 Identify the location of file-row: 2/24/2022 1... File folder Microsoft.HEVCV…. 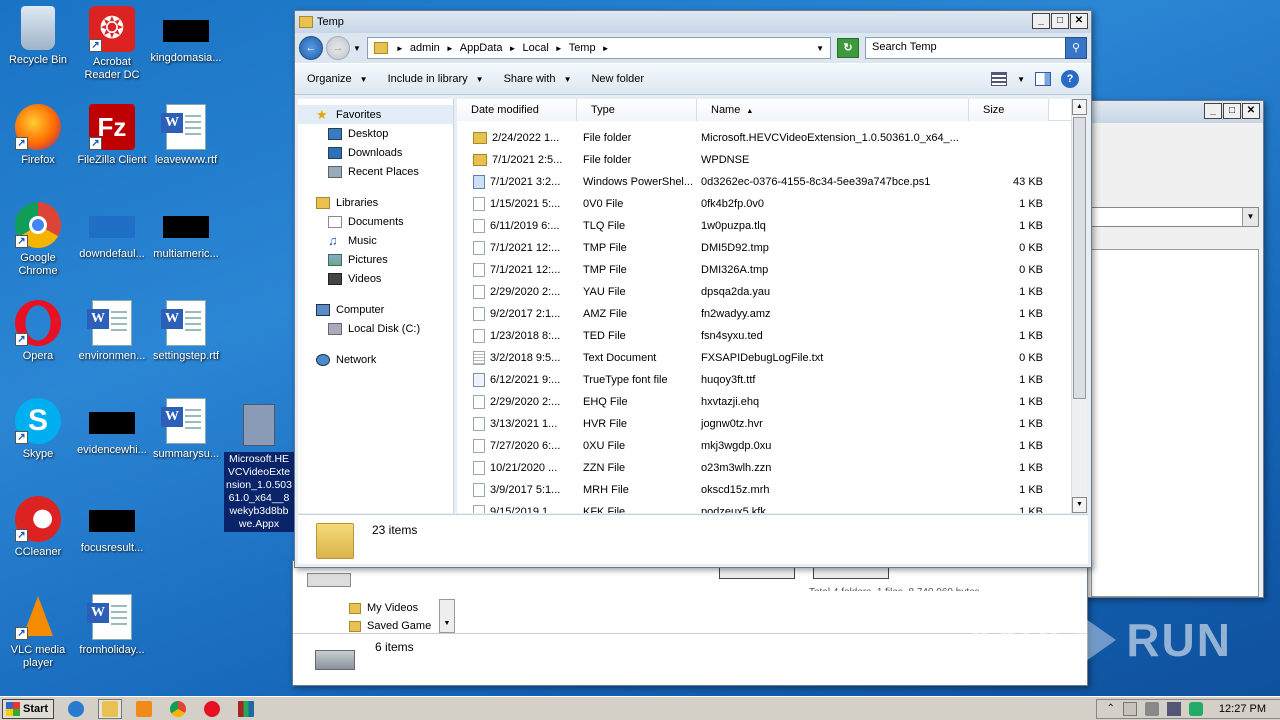
(772, 138).